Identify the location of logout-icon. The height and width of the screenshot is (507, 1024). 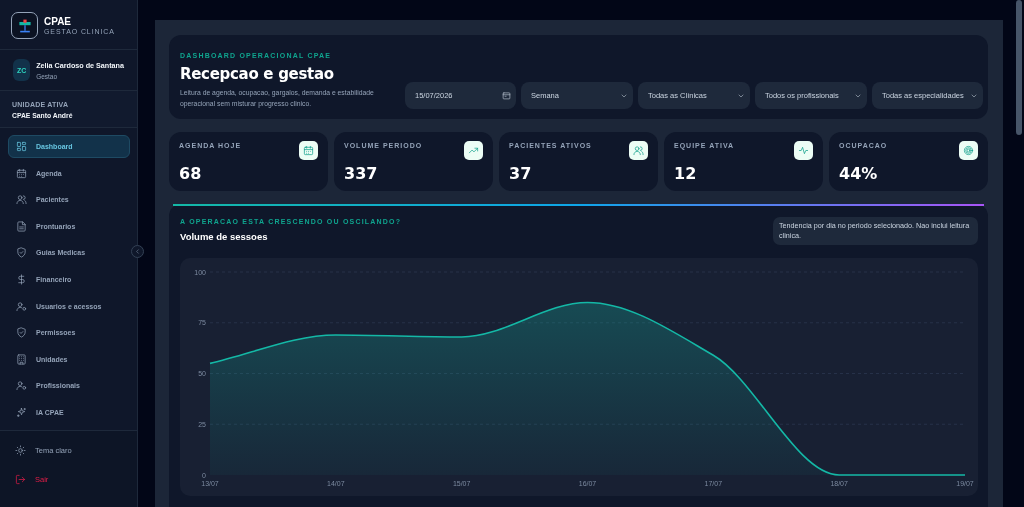
(20, 479).